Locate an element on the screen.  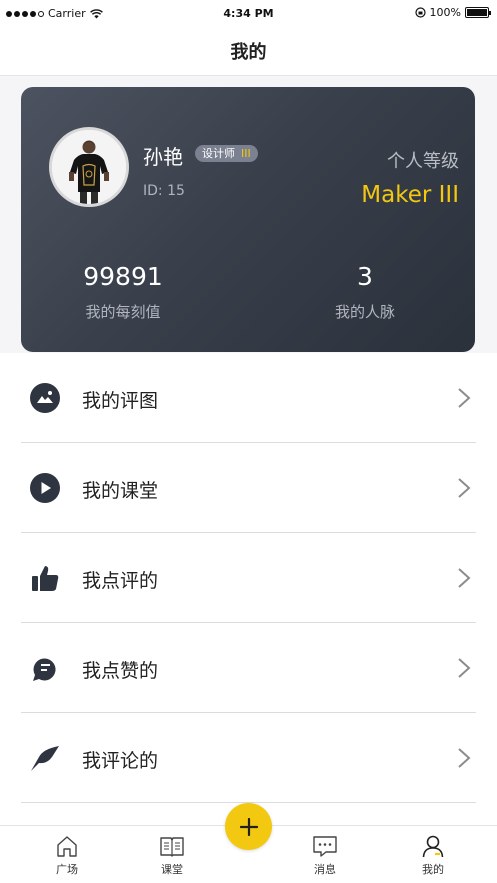
home-icon is located at coordinates (67, 846).